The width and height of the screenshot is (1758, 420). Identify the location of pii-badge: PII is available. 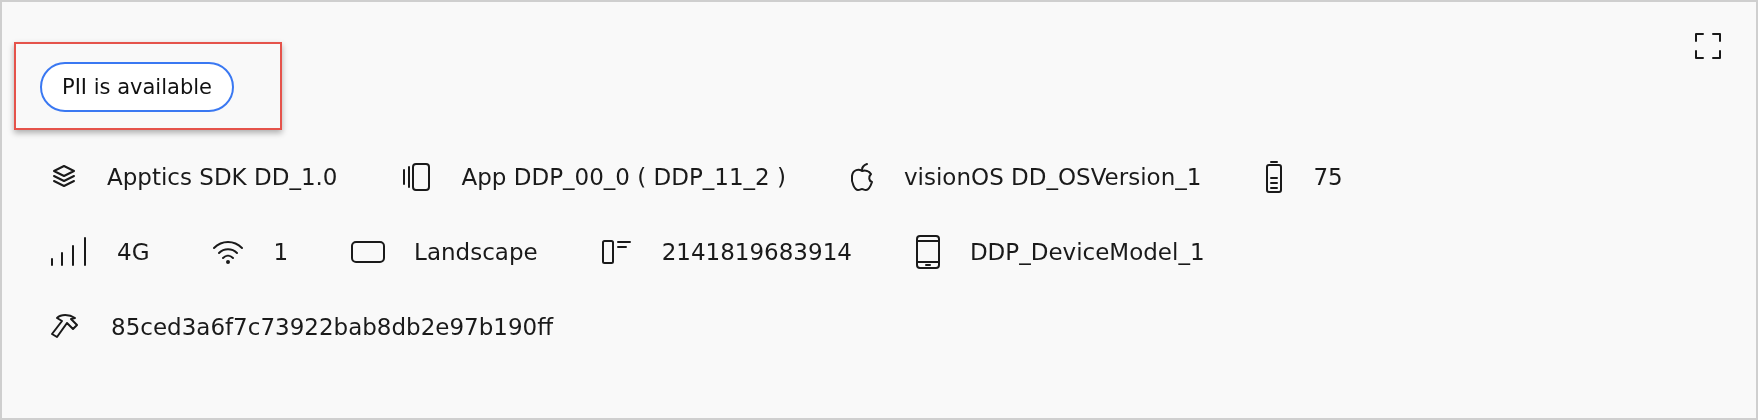
(137, 87).